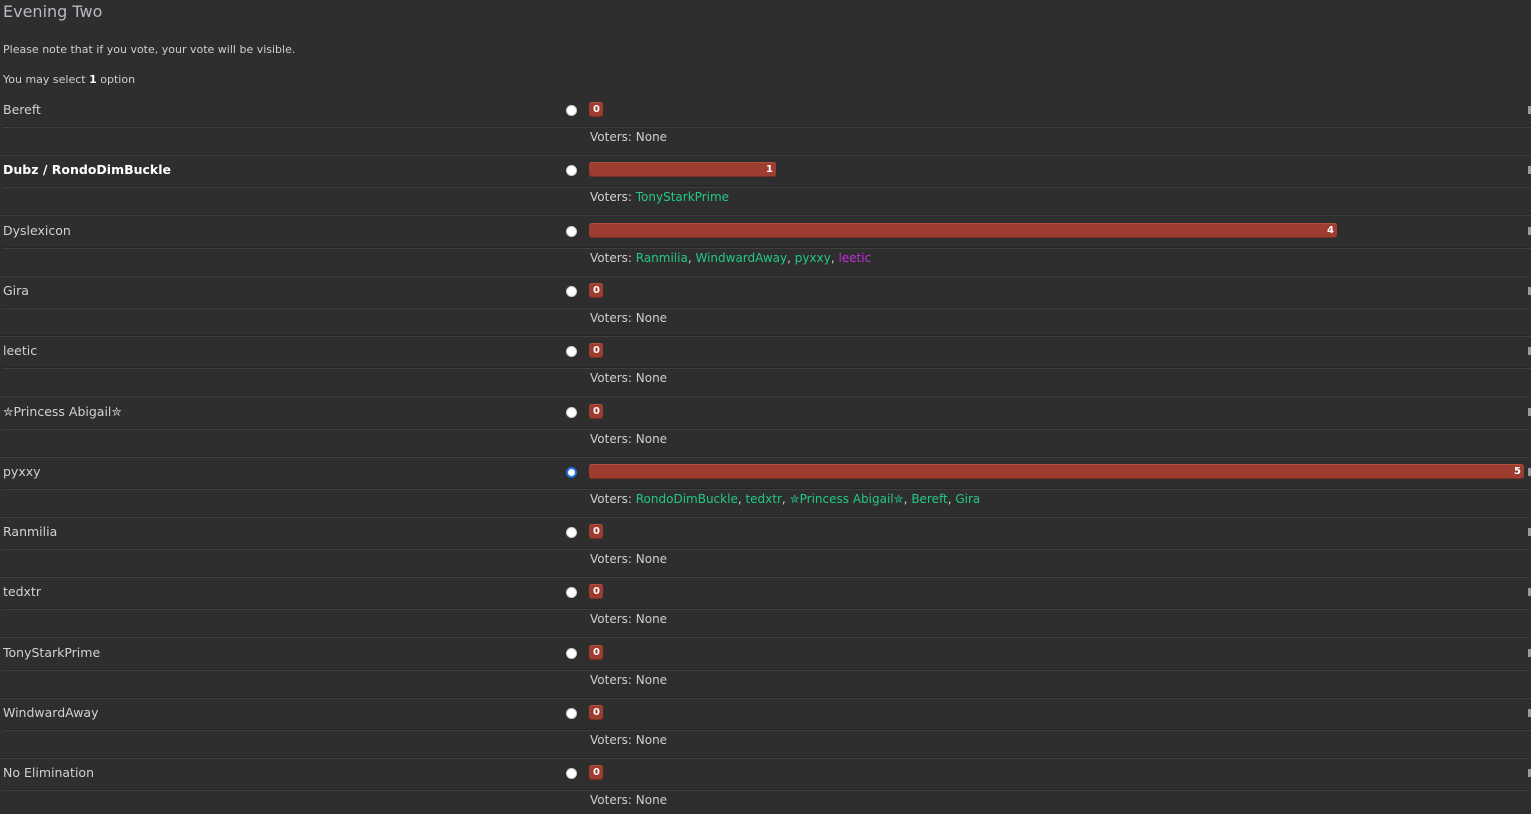  What do you see at coordinates (20, 350) in the screenshot?
I see `option-label: leetic` at bounding box center [20, 350].